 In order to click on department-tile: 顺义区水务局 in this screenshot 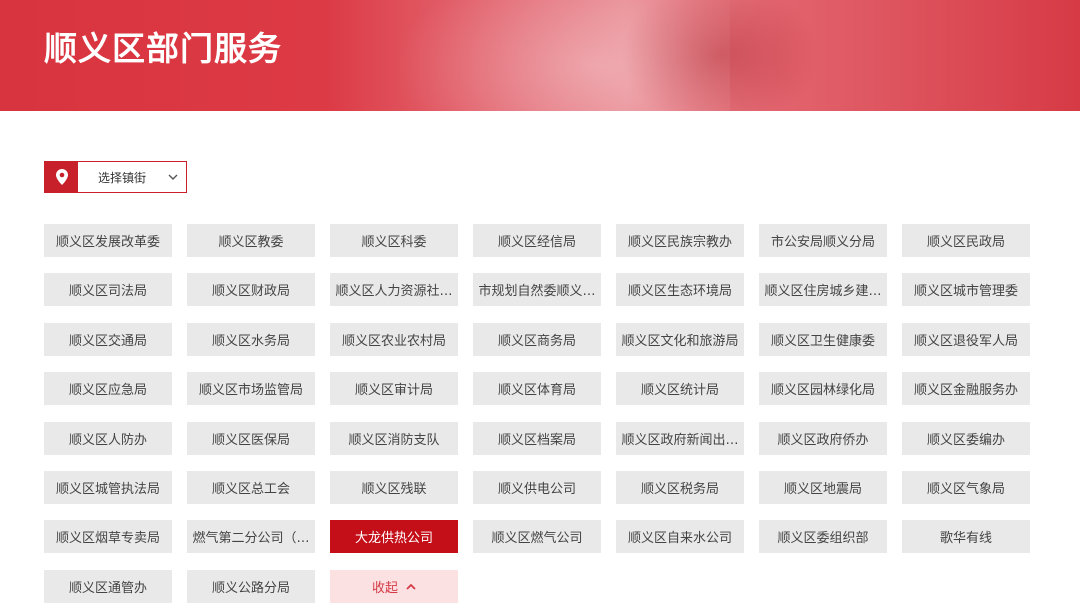, I will do `click(251, 339)`.